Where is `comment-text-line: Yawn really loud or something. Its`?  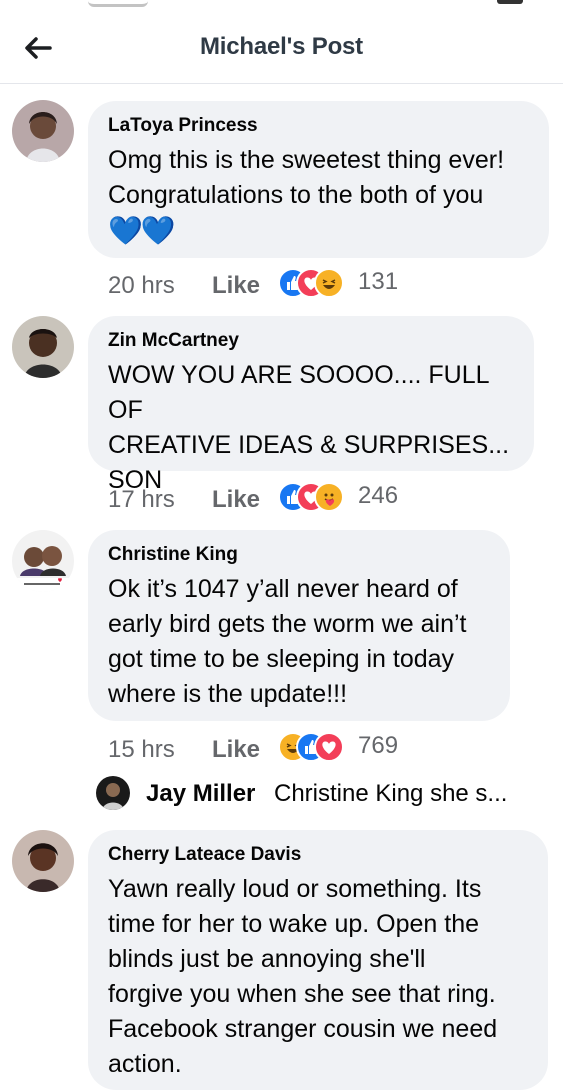
comment-text-line: Yawn really loud or something. Its is located at coordinates (295, 889).